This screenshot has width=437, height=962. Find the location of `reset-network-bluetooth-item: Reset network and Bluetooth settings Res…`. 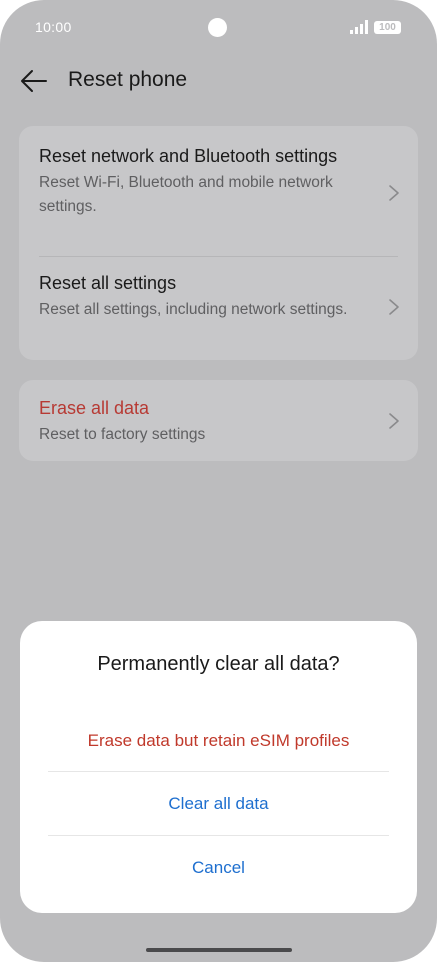

reset-network-bluetooth-item: Reset network and Bluetooth settings Res… is located at coordinates (209, 180).